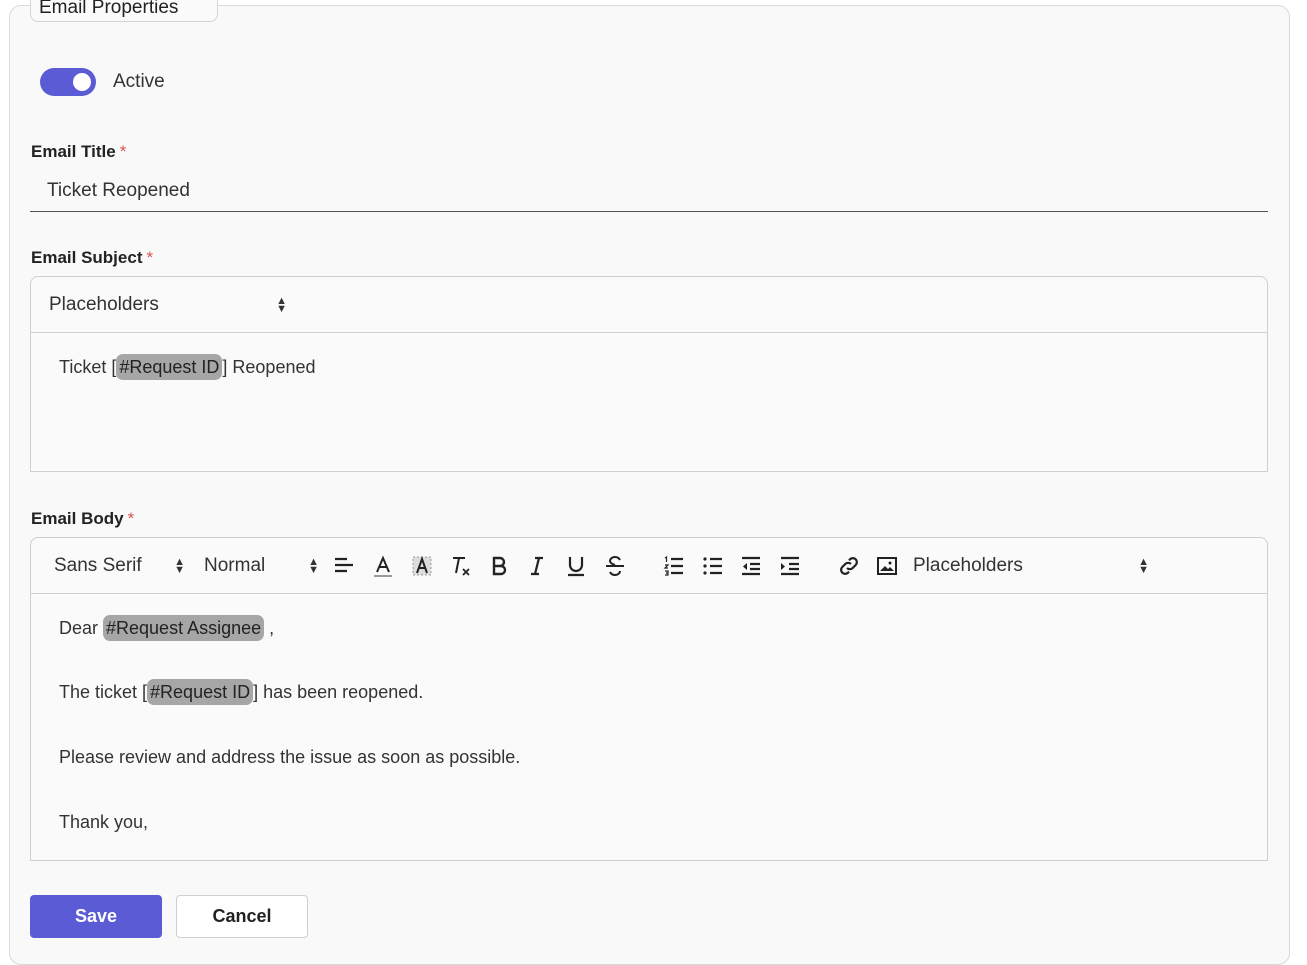 The image size is (1307, 965). I want to click on link-icon, so click(849, 566).